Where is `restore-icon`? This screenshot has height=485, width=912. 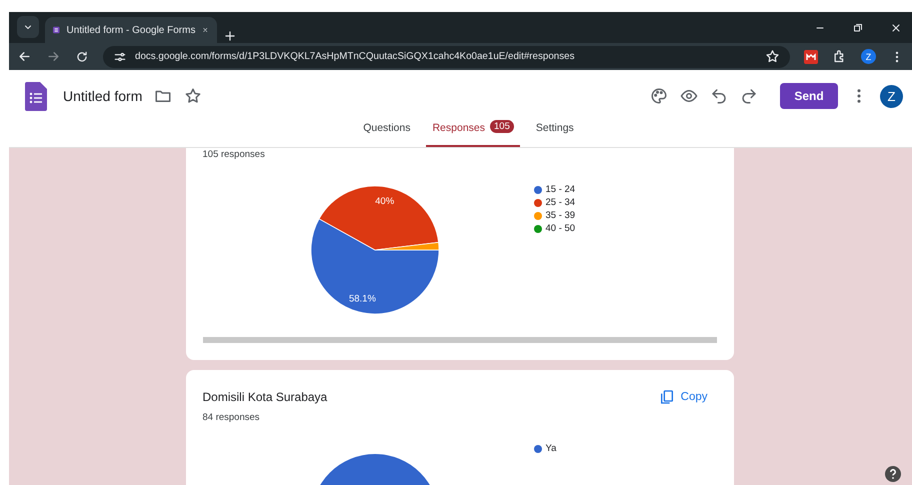
restore-icon is located at coordinates (858, 28).